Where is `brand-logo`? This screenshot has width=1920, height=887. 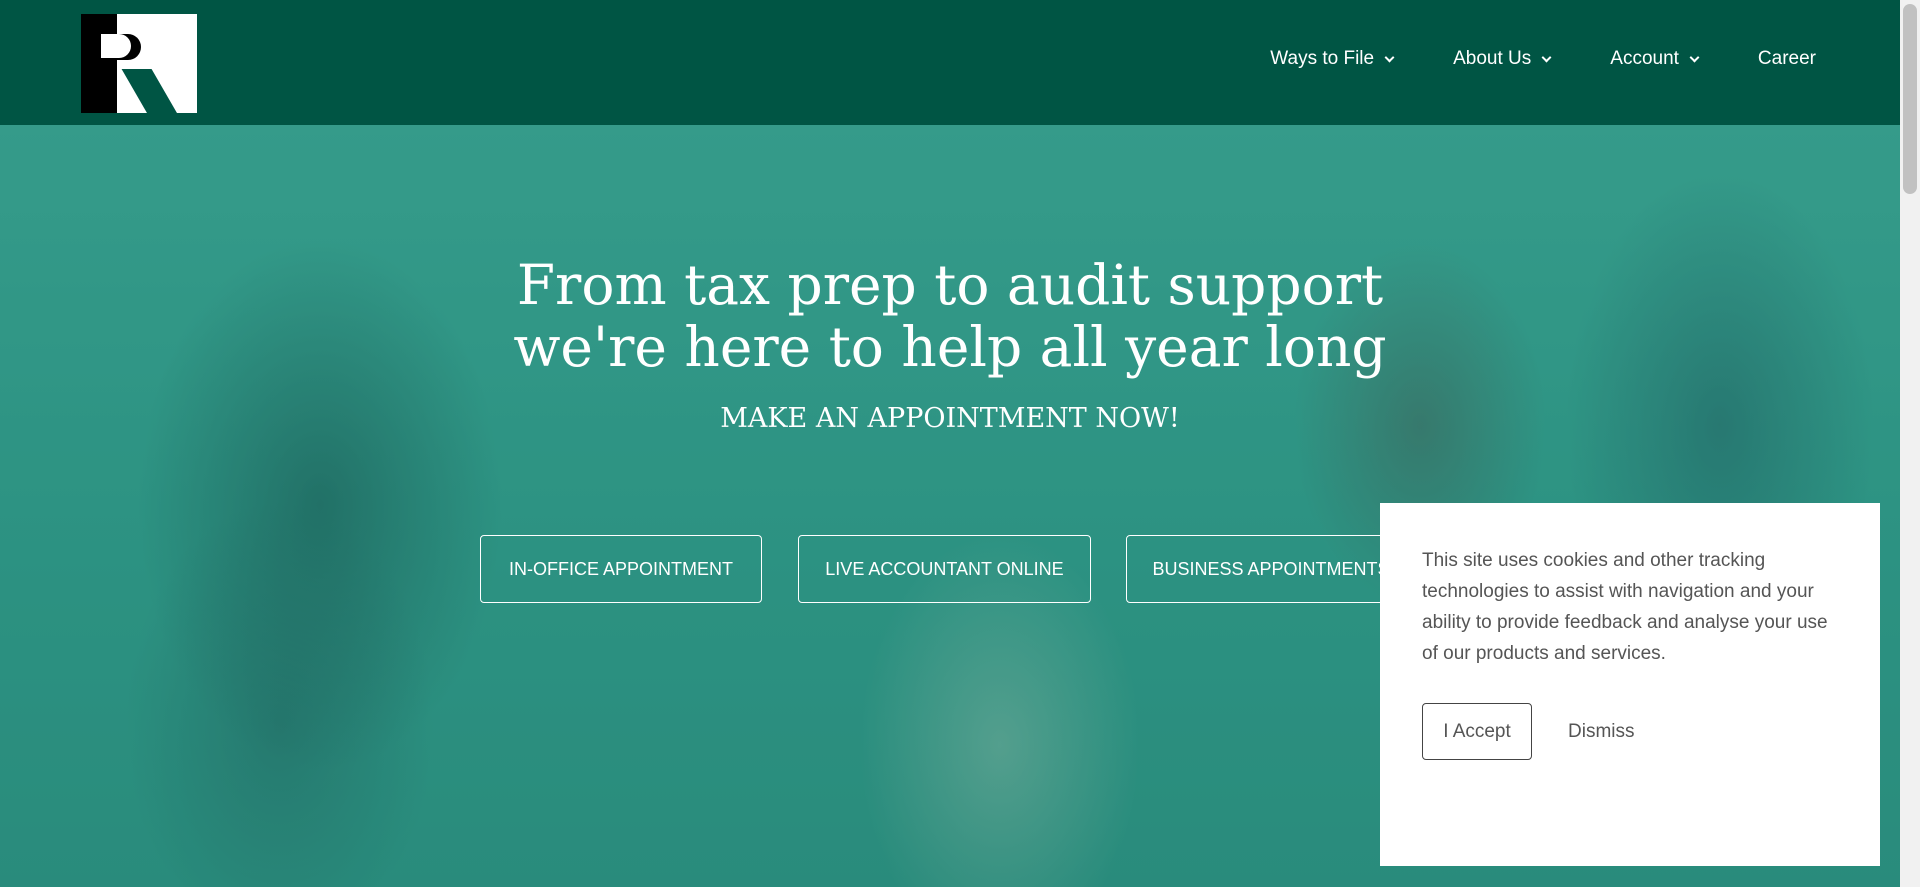 brand-logo is located at coordinates (139, 63).